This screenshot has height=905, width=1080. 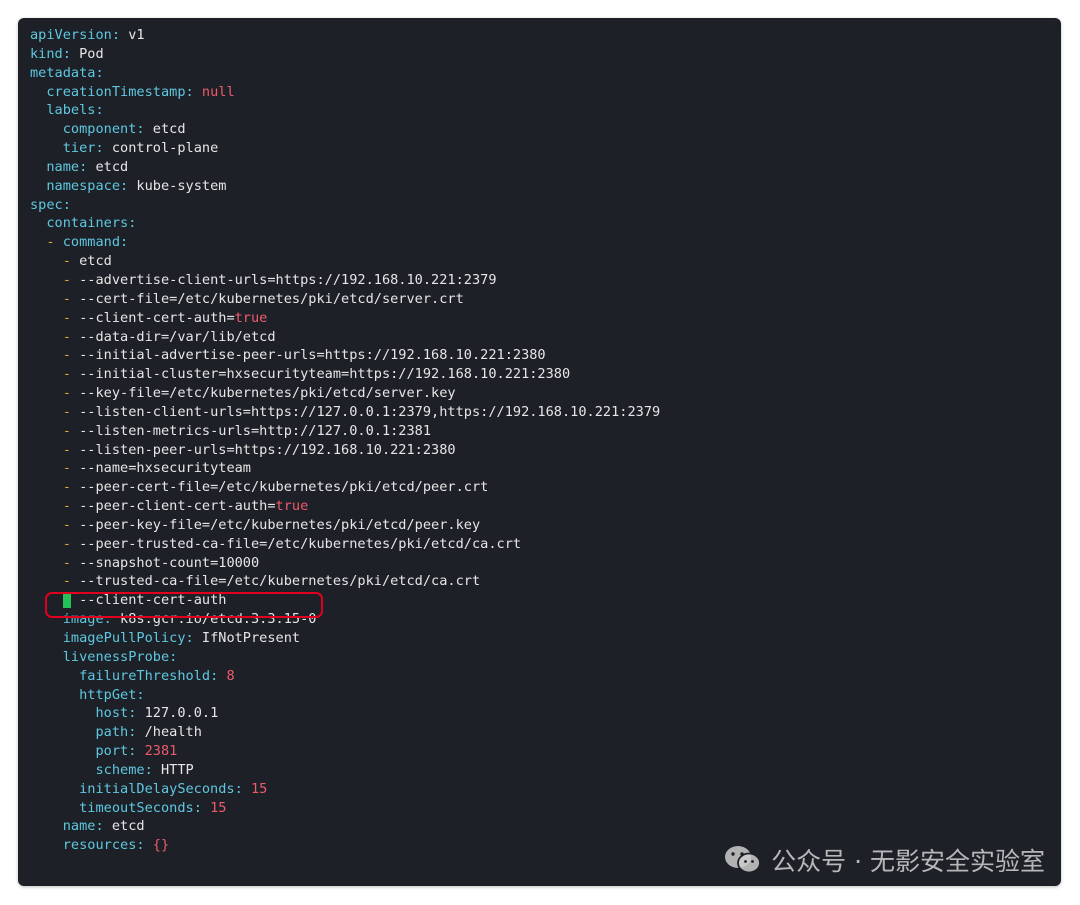 I want to click on yaml-key: kind, so click(x=46, y=53).